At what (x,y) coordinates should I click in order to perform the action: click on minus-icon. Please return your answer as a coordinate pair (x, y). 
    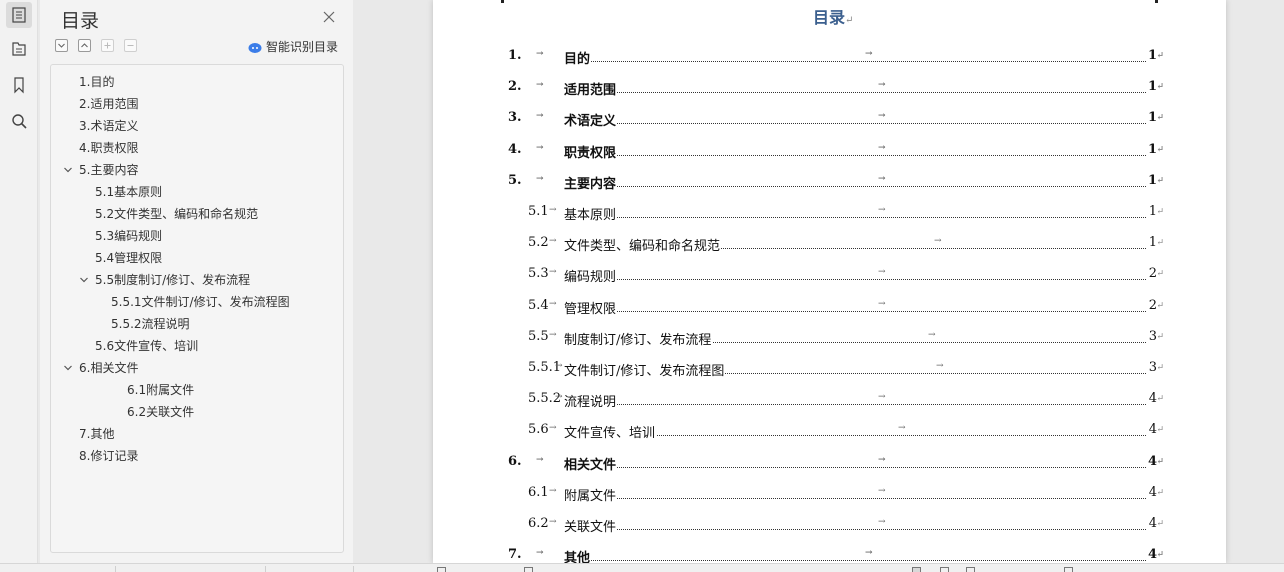
    Looking at the image, I should click on (130, 45).